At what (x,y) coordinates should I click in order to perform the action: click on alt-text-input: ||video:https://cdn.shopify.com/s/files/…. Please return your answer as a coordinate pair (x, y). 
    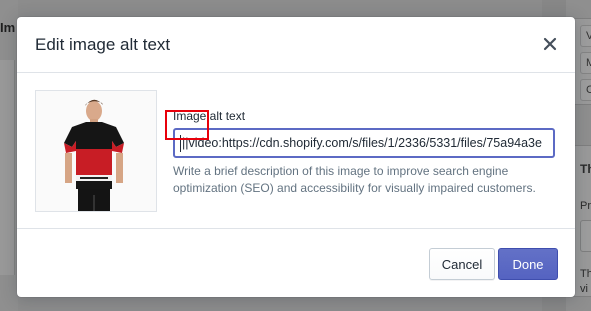
    Looking at the image, I should click on (364, 143).